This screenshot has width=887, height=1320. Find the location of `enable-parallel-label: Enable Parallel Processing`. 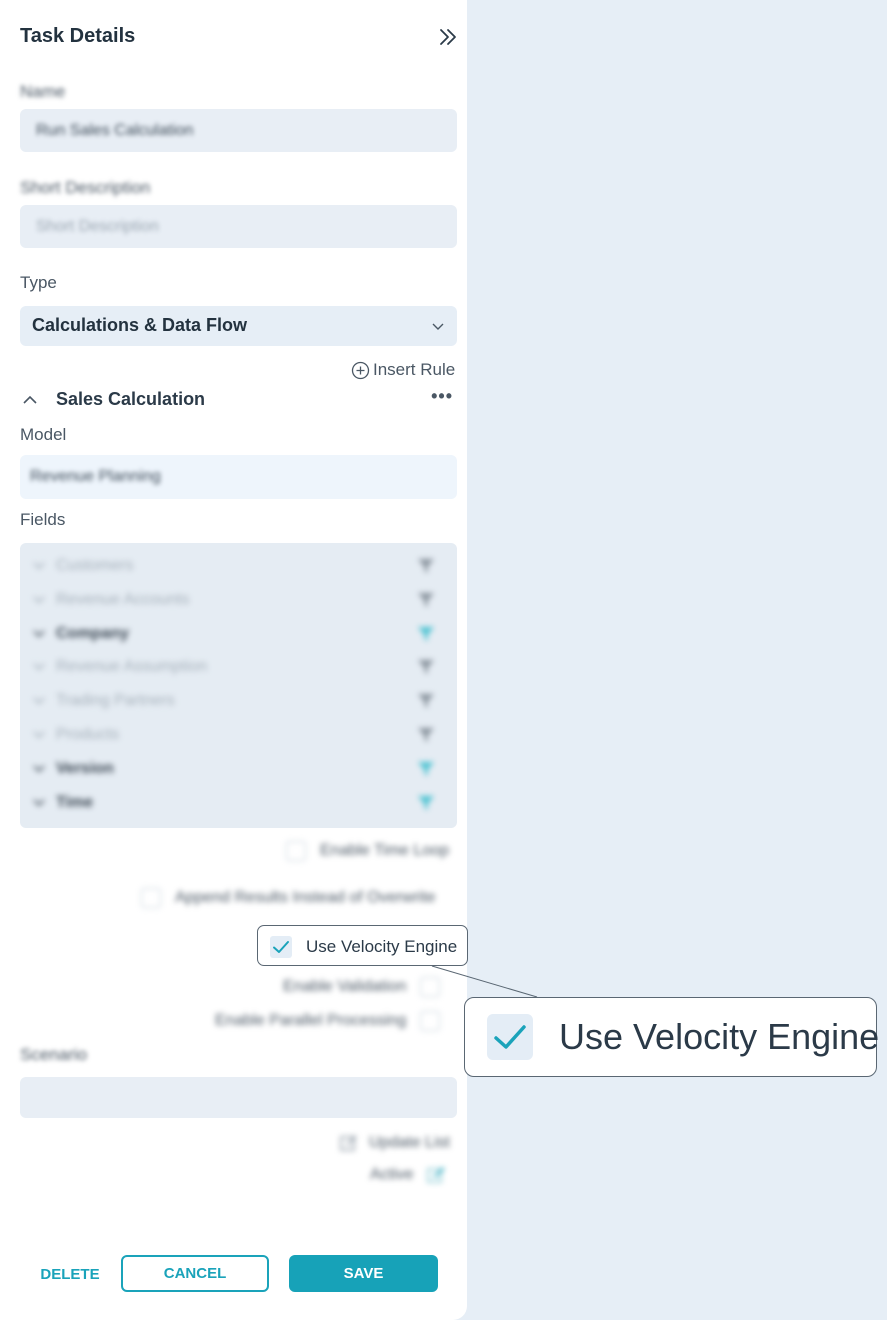

enable-parallel-label: Enable Parallel Processing is located at coordinates (311, 1020).